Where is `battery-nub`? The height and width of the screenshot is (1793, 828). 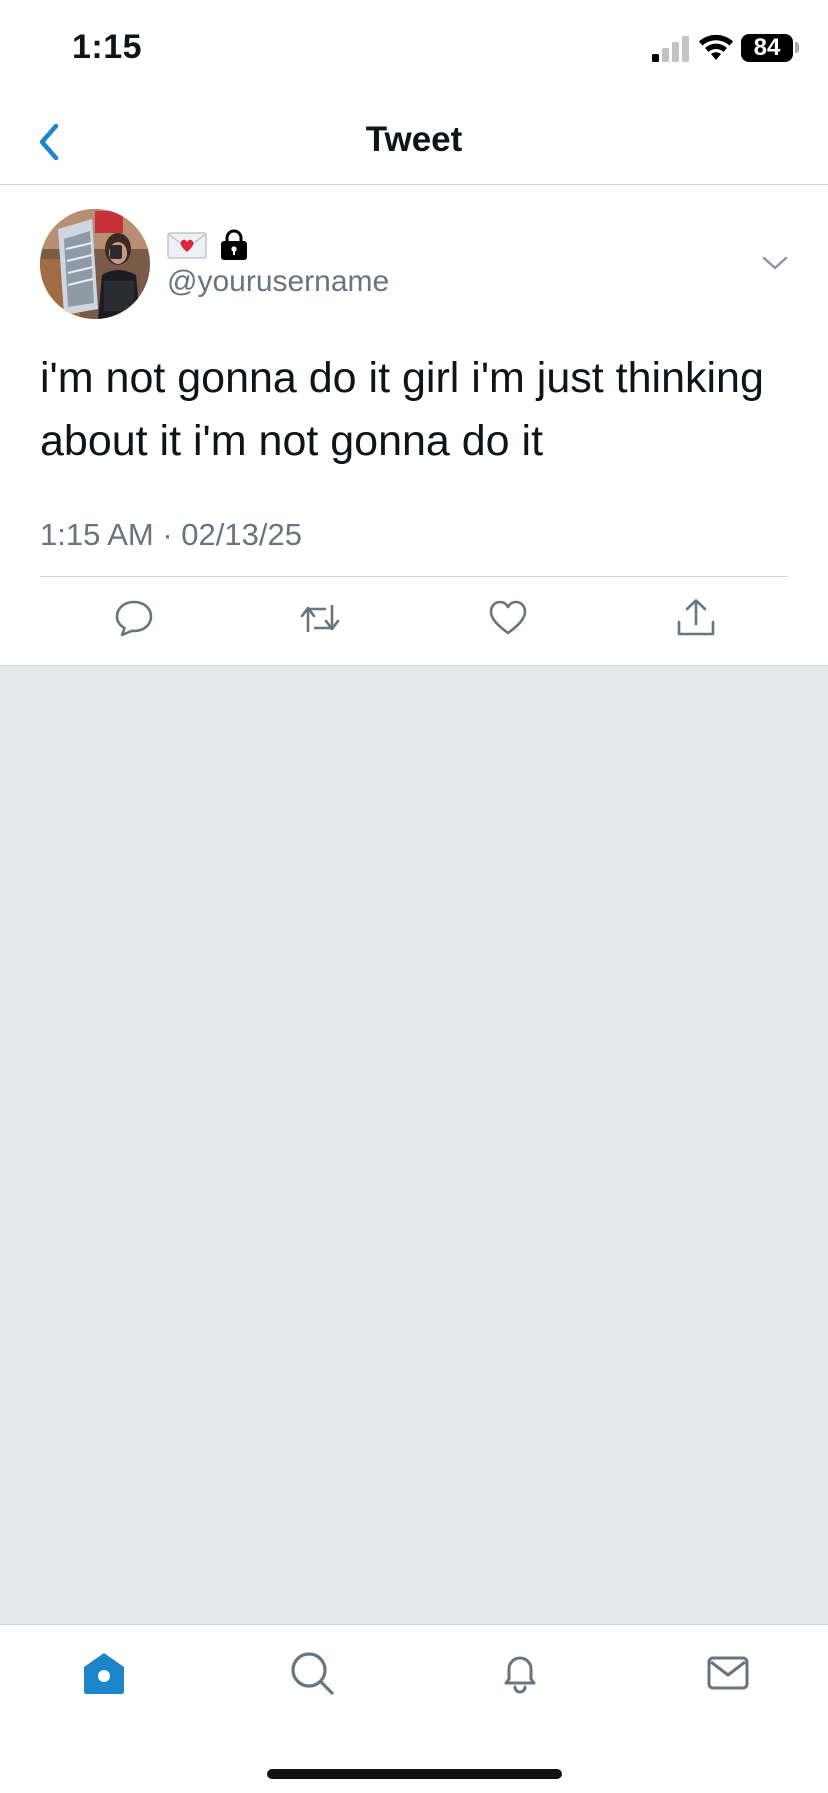
battery-nub is located at coordinates (797, 47).